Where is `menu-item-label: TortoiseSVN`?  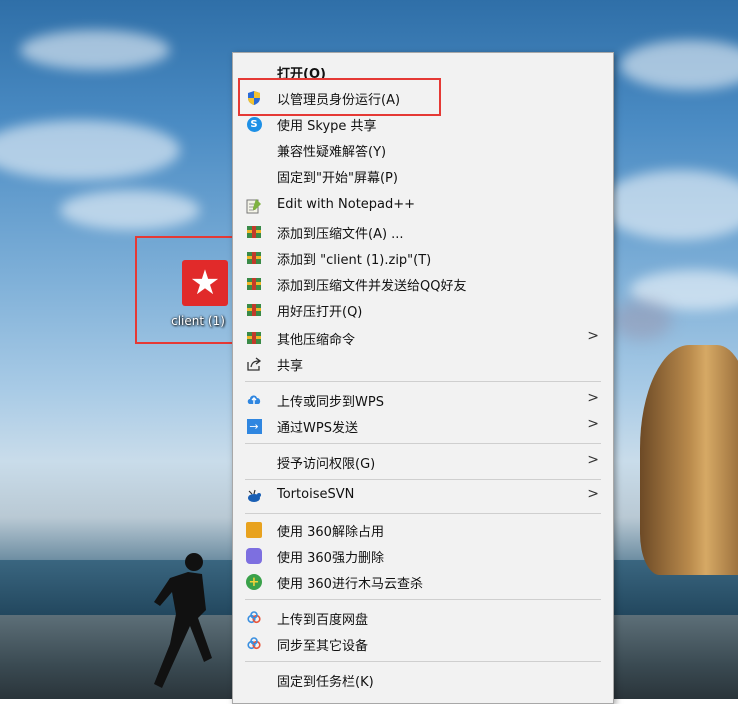 menu-item-label: TortoiseSVN is located at coordinates (316, 494).